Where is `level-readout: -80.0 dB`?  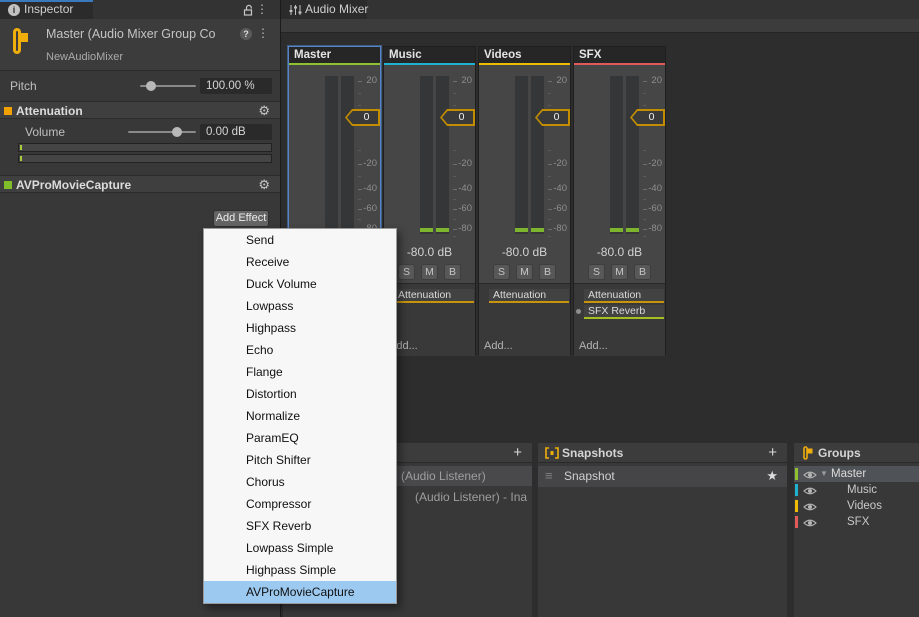 level-readout: -80.0 dB is located at coordinates (429, 252).